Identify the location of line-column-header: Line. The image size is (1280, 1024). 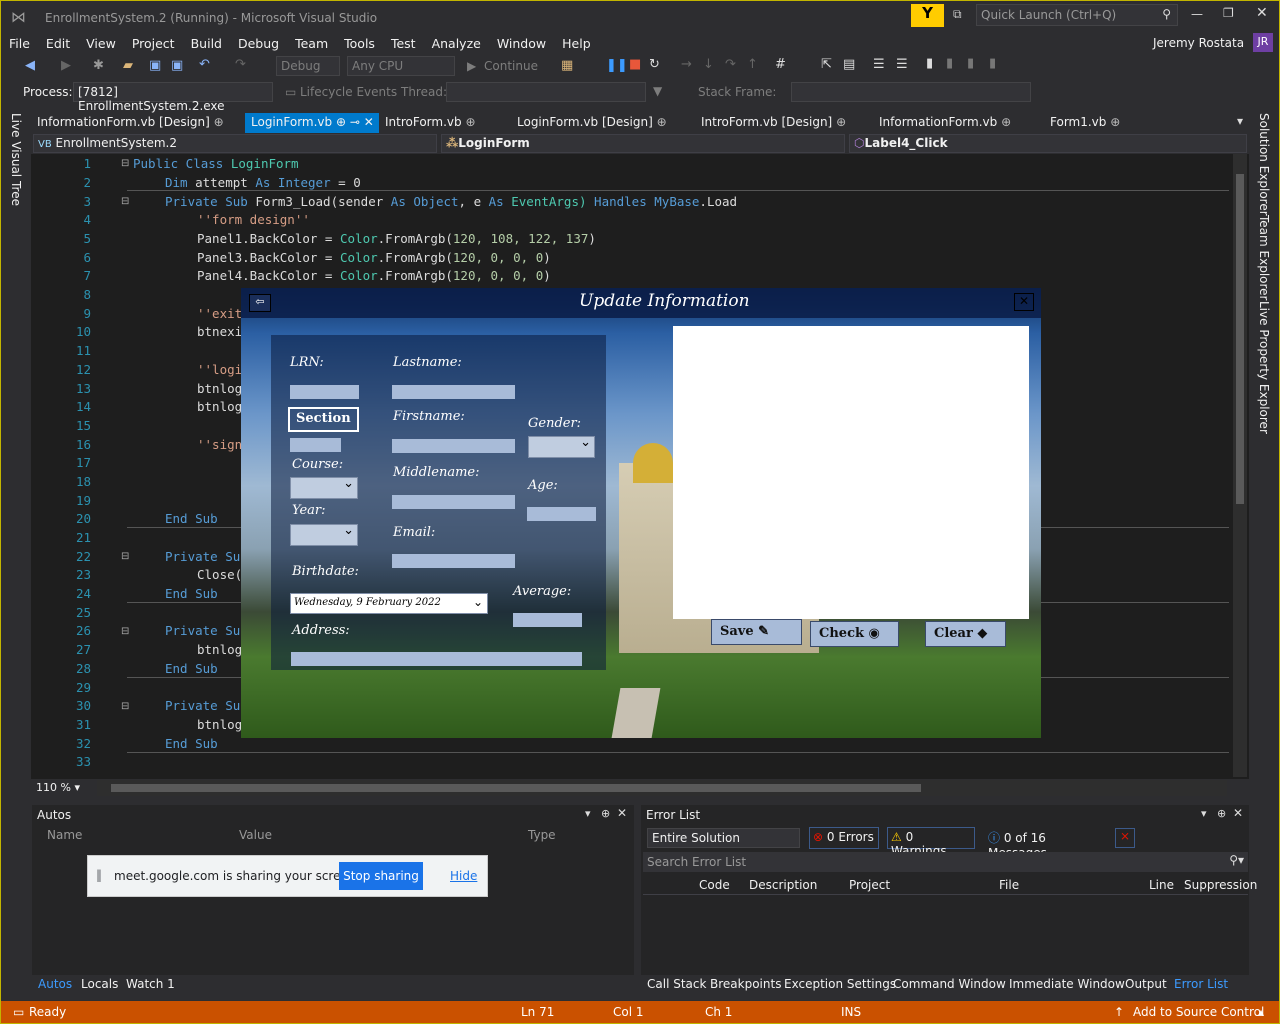
(1161, 885).